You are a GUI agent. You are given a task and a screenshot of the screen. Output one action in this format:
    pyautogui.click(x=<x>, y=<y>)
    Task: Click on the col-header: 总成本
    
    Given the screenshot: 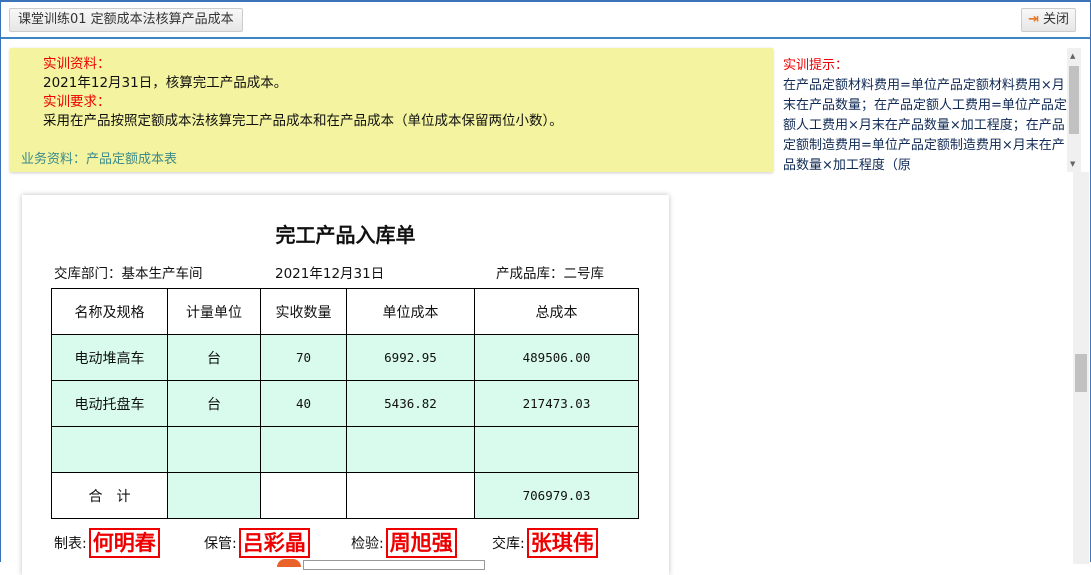 What is the action you would take?
    pyautogui.click(x=556, y=311)
    